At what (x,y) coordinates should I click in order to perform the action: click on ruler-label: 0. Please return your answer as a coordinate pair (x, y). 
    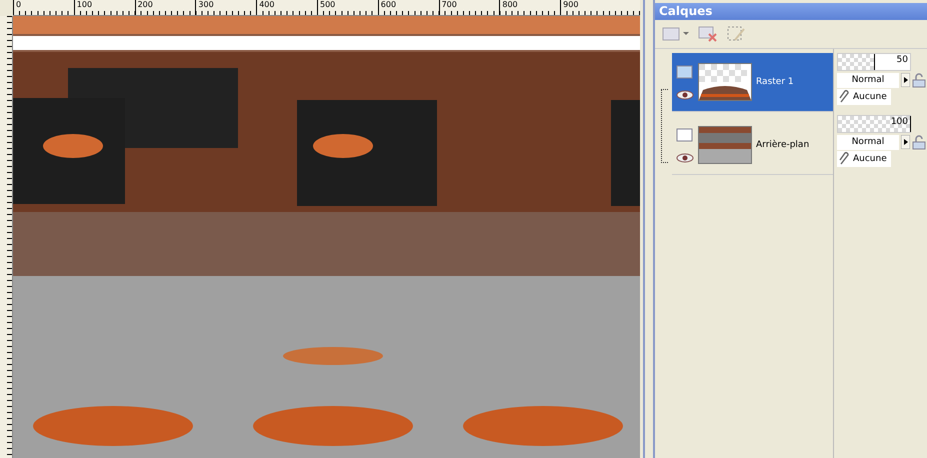
    Looking at the image, I should click on (43, 7).